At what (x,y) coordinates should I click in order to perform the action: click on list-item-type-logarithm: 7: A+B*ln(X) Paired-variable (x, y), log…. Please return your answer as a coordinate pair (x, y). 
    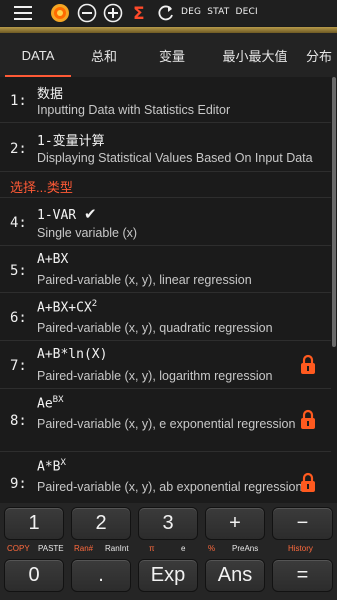
    Looking at the image, I should click on (165, 365).